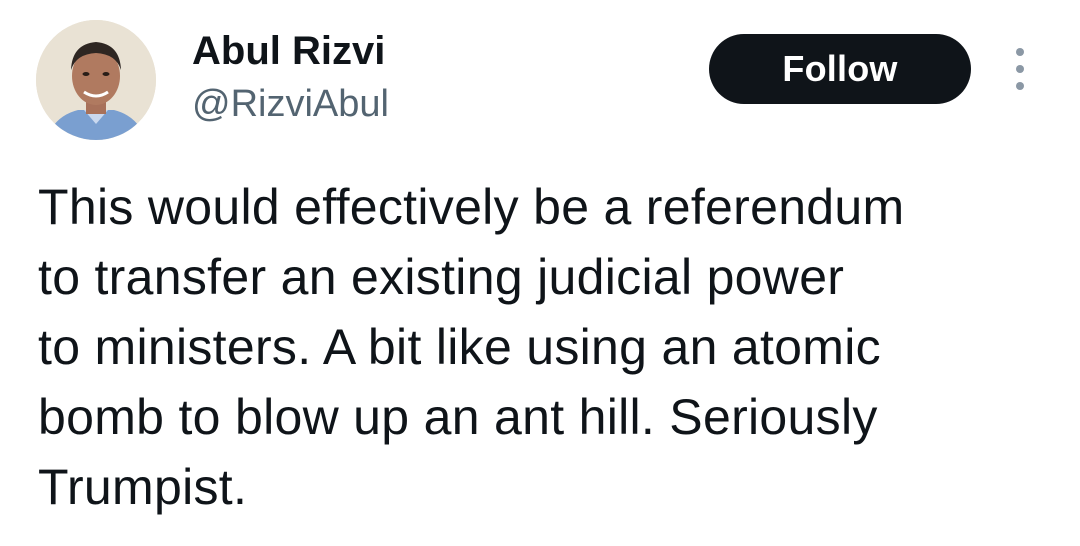 This screenshot has width=1080, height=546. What do you see at coordinates (458, 417) in the screenshot?
I see `tweet-text-line: bomb to blow up an ant hill. Seriously` at bounding box center [458, 417].